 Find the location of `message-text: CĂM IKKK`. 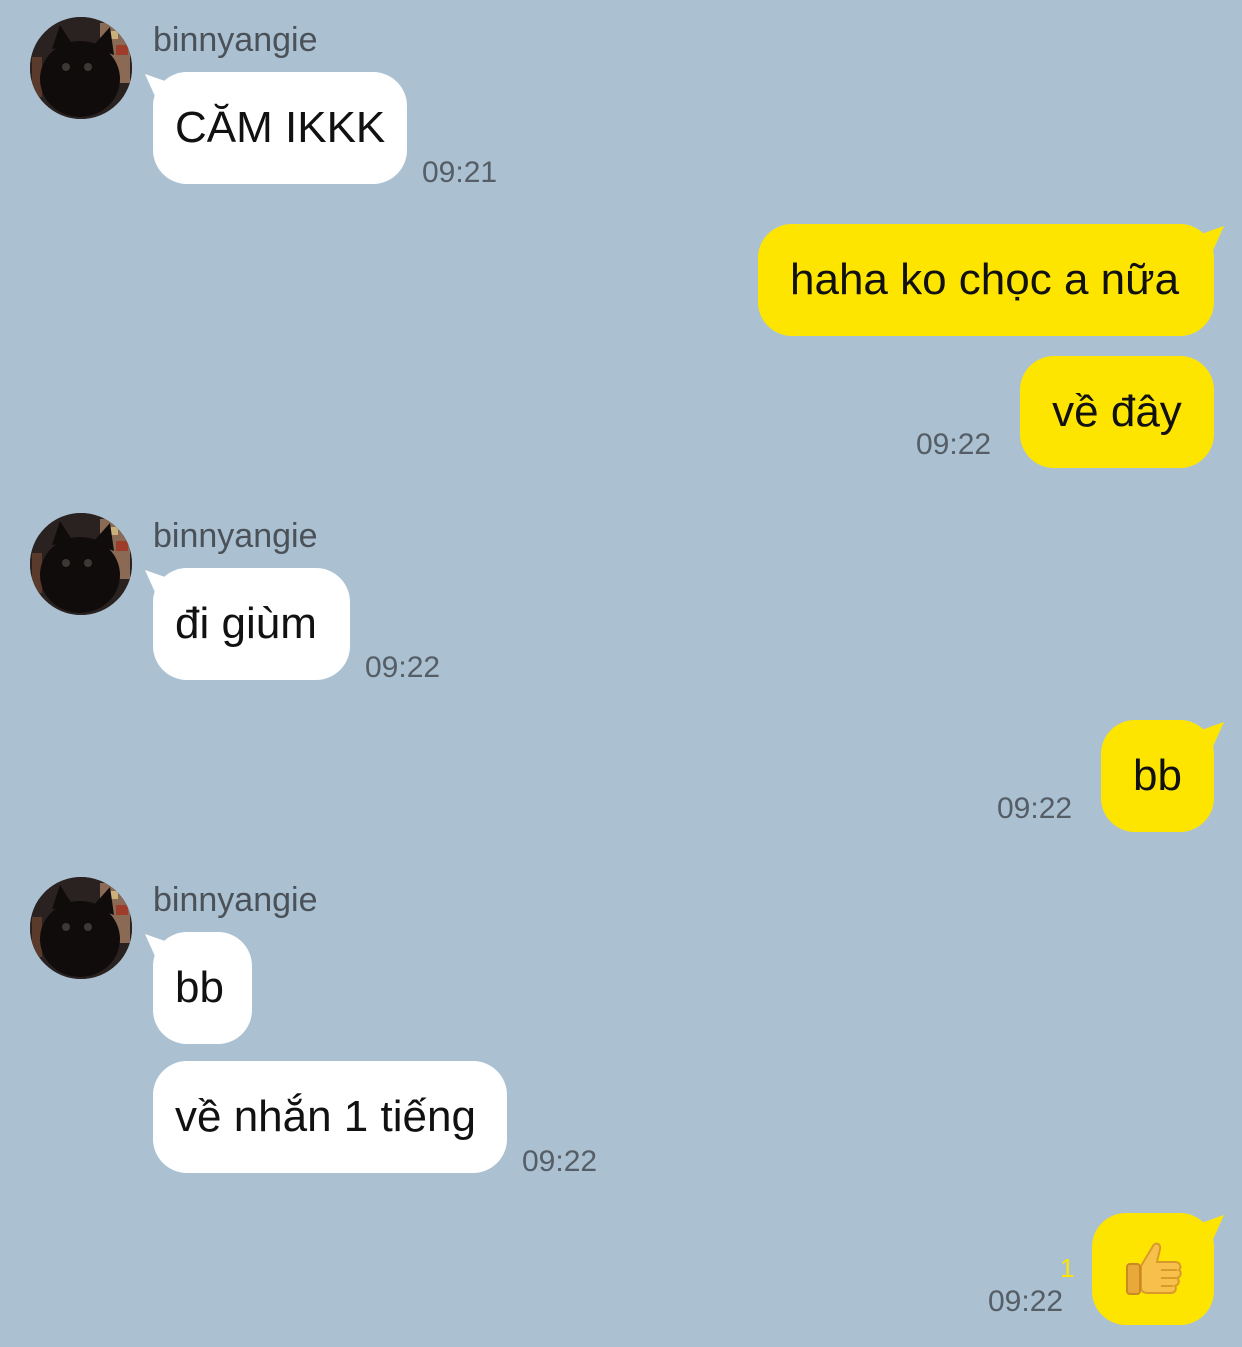

message-text: CĂM IKKK is located at coordinates (280, 127).